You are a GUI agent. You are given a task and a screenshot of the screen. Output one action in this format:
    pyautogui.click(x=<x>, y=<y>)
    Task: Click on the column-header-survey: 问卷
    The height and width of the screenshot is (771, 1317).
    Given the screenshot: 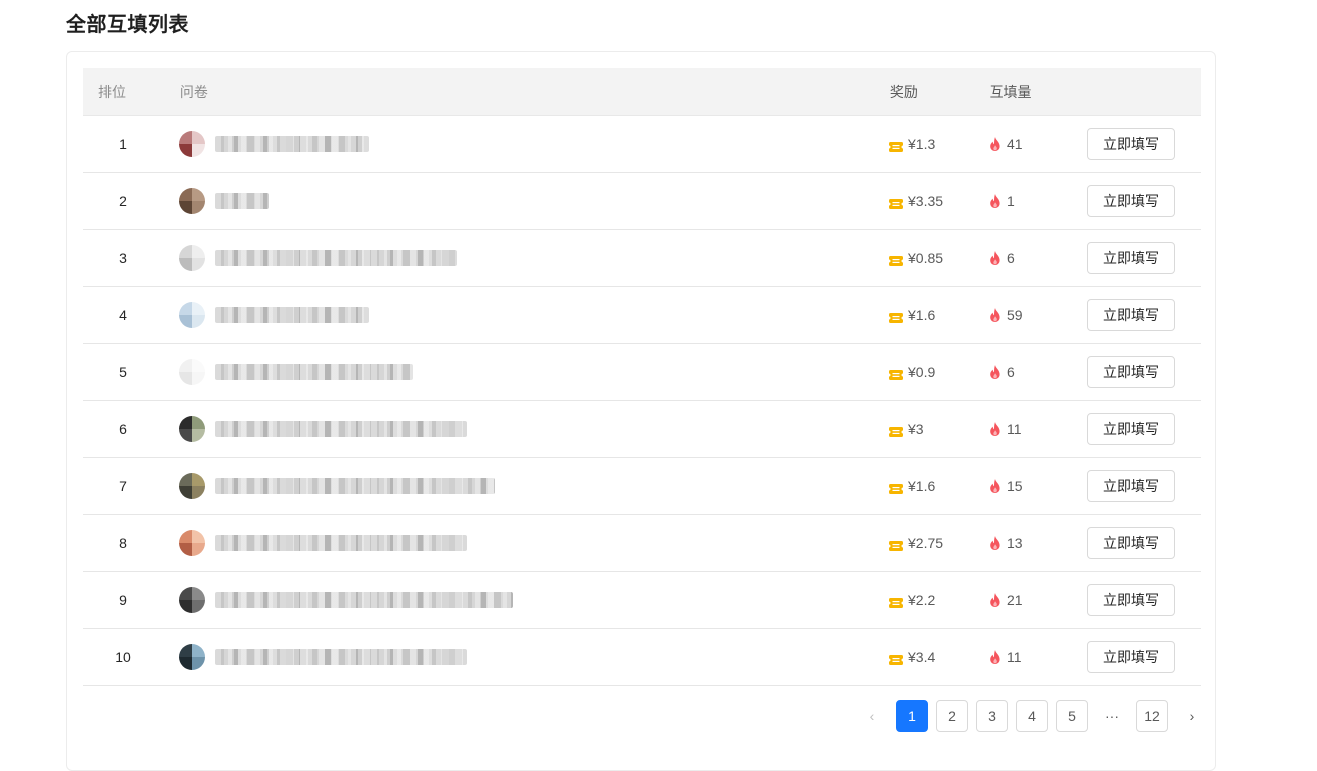 What is the action you would take?
    pyautogui.click(x=193, y=91)
    